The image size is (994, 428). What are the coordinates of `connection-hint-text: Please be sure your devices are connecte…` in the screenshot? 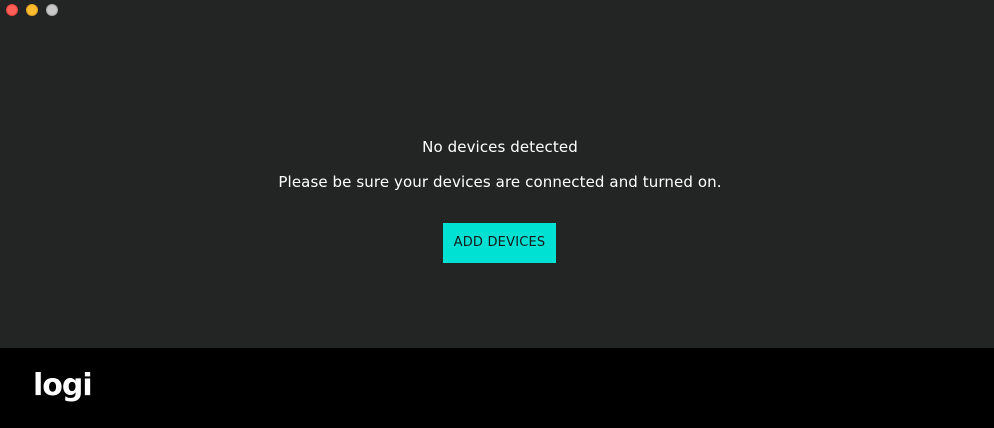 It's located at (500, 182).